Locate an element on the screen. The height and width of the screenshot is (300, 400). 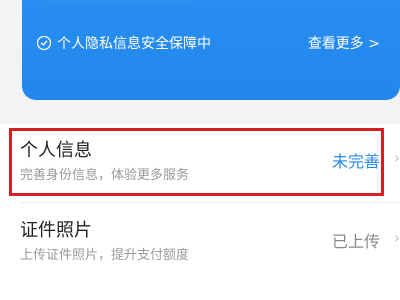
shield-icon is located at coordinates (44, 43).